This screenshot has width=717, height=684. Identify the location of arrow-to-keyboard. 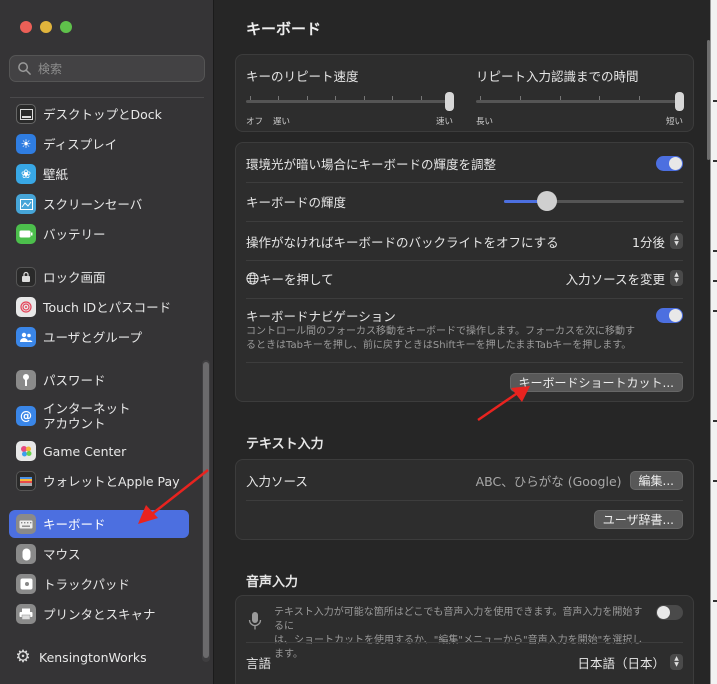
(173, 496).